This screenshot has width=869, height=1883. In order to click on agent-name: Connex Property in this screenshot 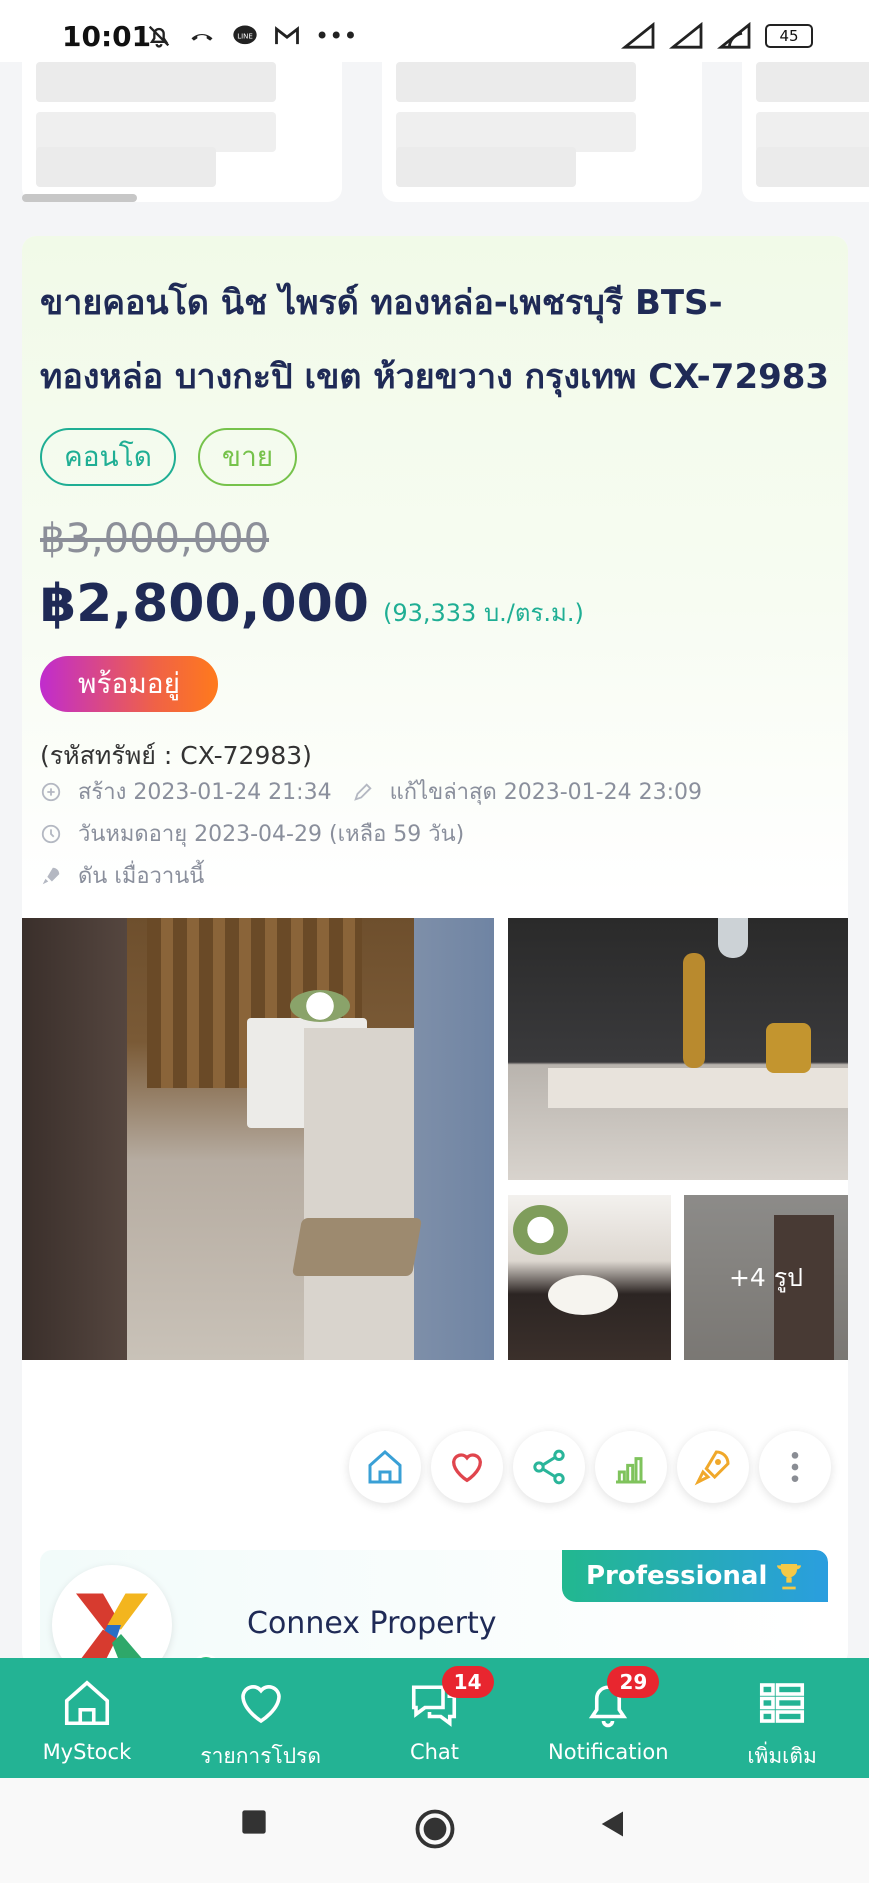, I will do `click(372, 1623)`.